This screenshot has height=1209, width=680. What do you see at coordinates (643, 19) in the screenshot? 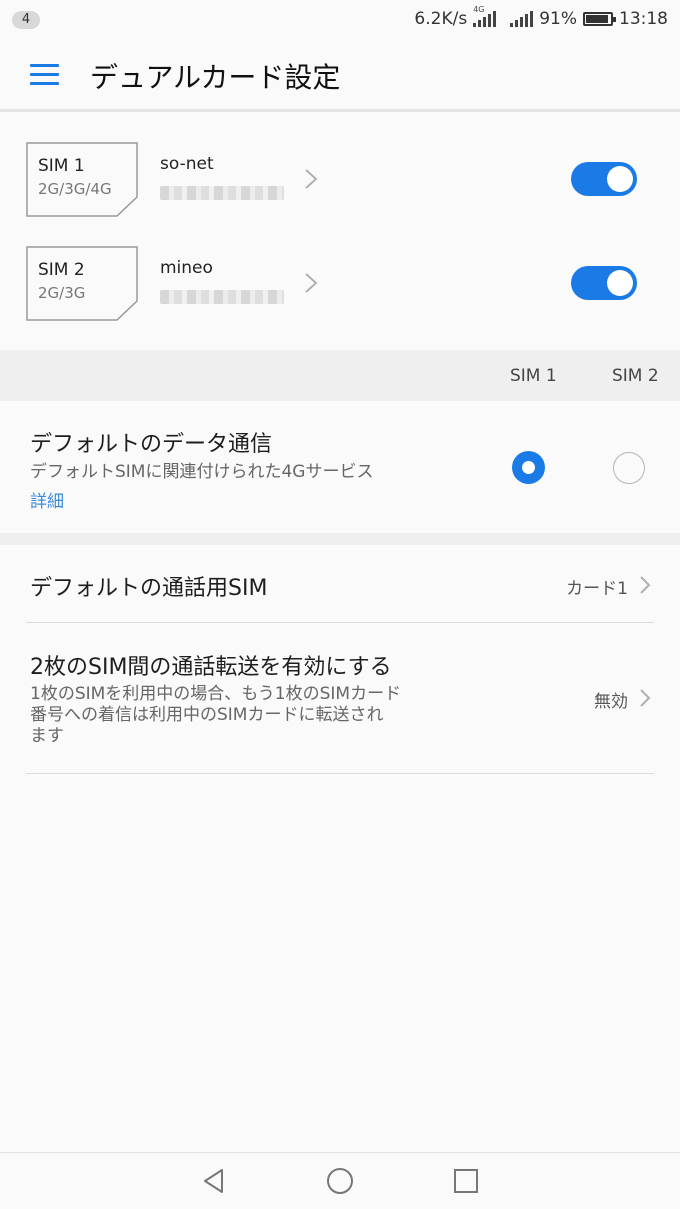
I see `clock: 13:18` at bounding box center [643, 19].